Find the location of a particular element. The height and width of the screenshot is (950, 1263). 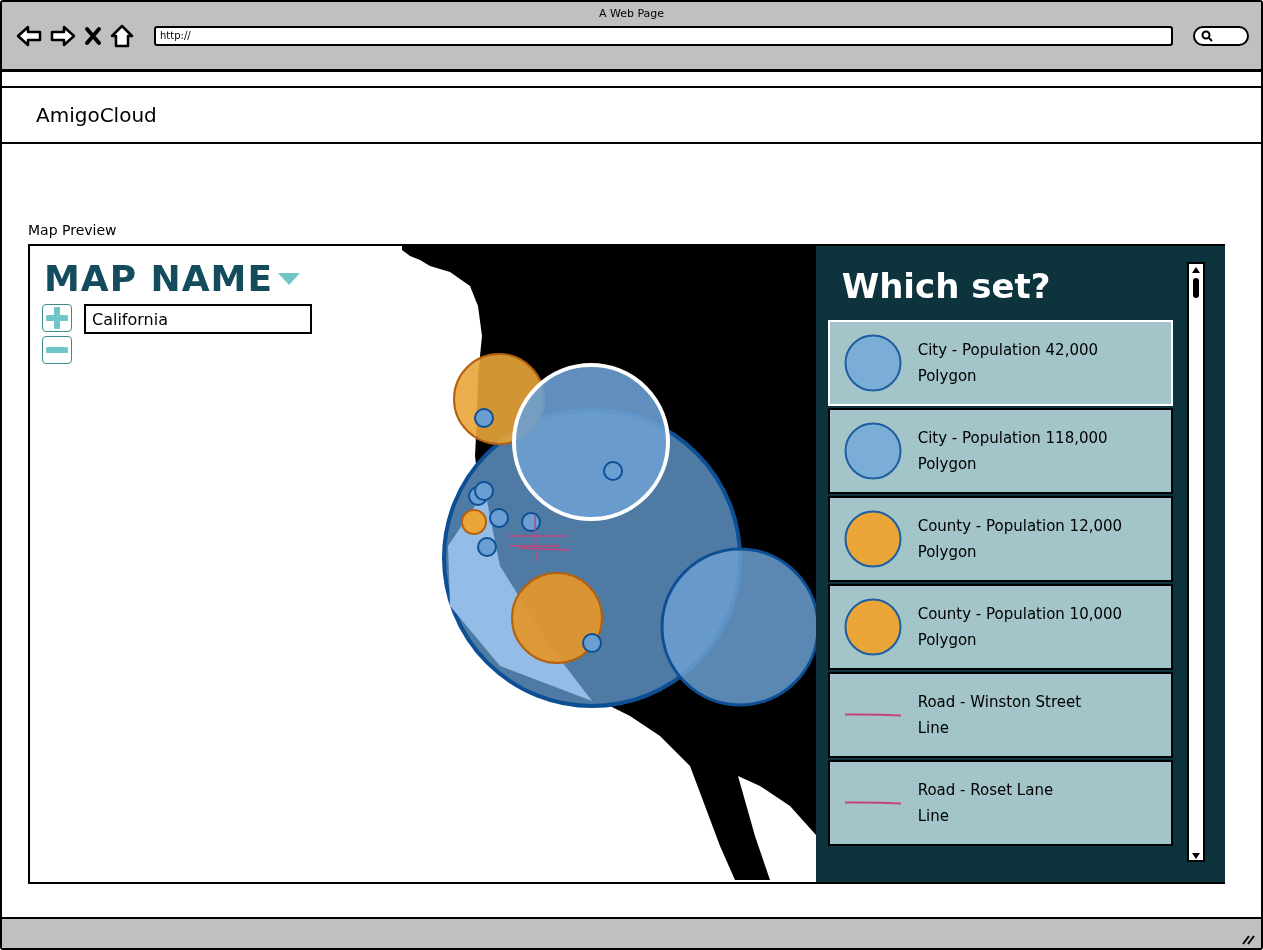

layer-item: County - Population 10,000 Polygon is located at coordinates (1000, 627).